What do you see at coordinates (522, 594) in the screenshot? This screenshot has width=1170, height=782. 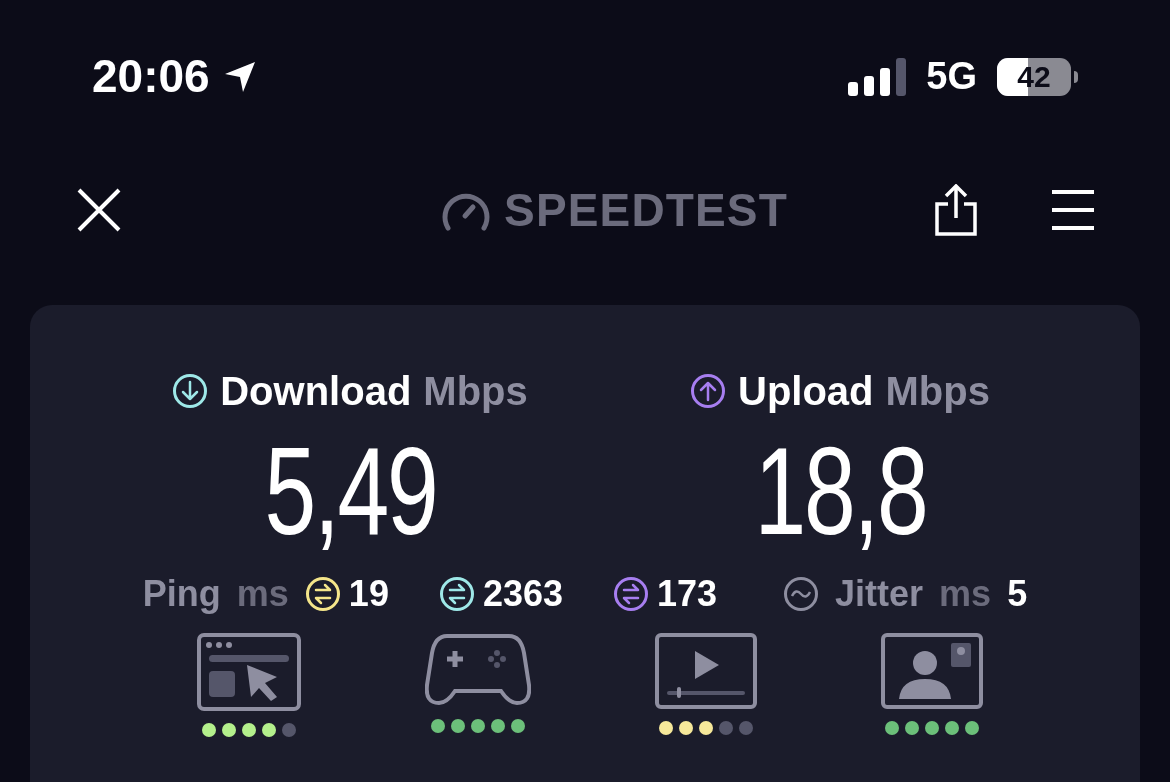 I see `ping-value: 2363` at bounding box center [522, 594].